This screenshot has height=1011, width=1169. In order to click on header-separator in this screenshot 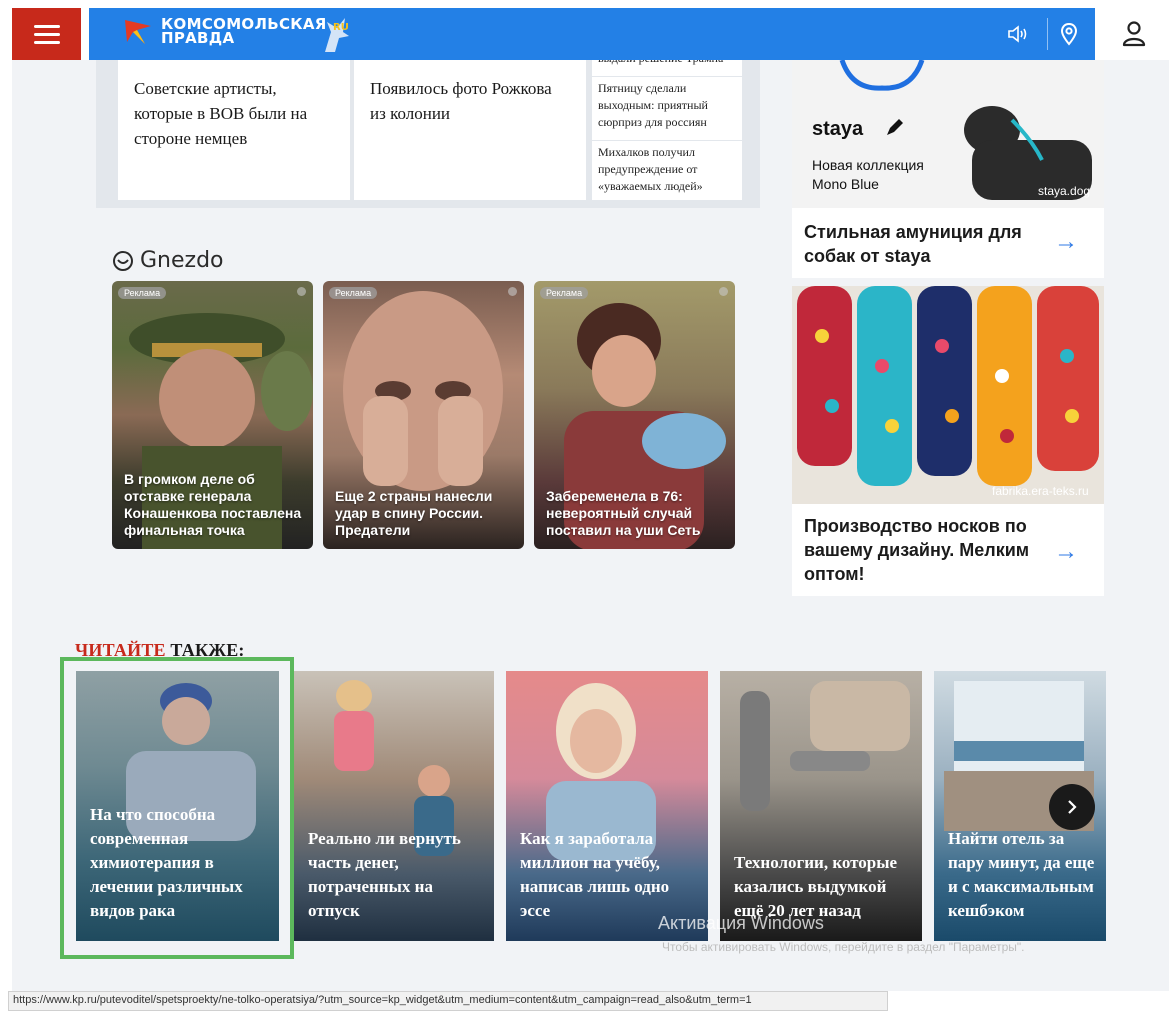, I will do `click(1047, 34)`.